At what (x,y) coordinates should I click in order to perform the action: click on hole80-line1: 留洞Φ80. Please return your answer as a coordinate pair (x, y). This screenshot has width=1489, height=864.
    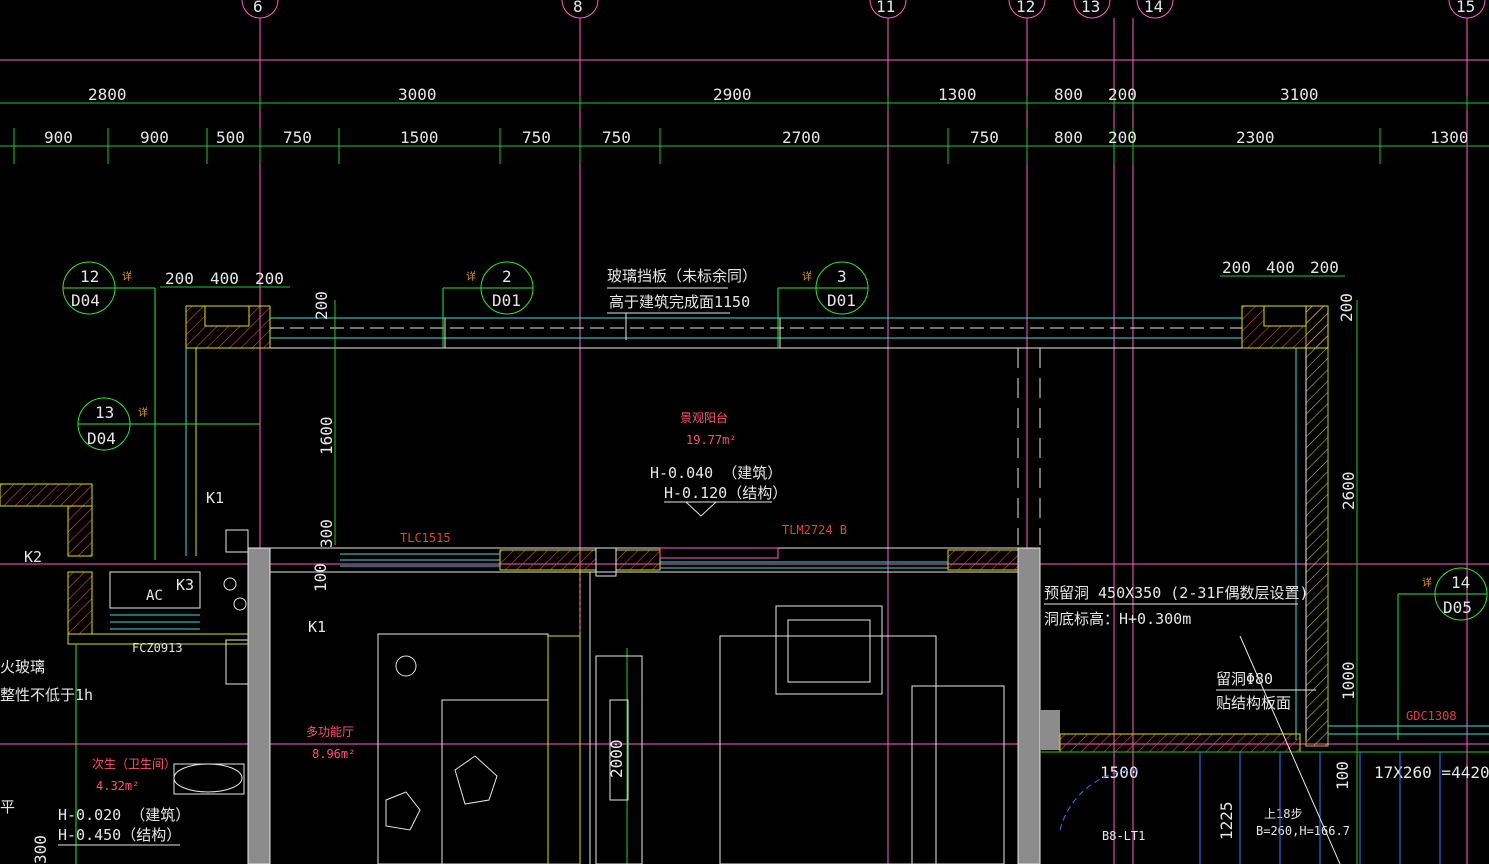
    Looking at the image, I should click on (1244, 679).